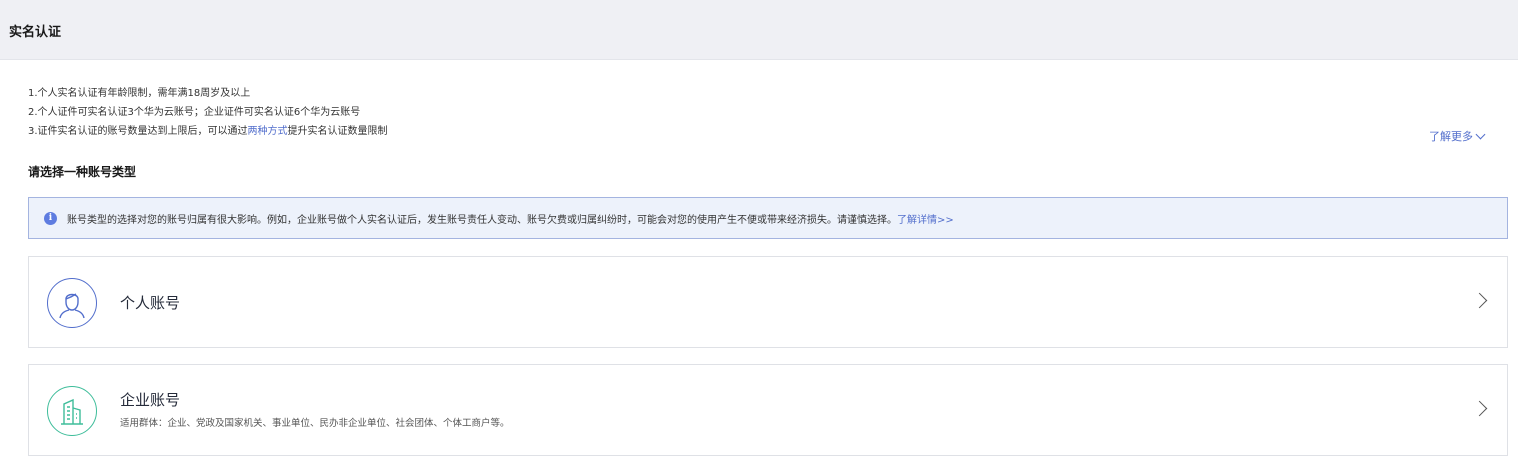 This screenshot has height=465, width=1518. I want to click on info-icon: i, so click(50, 218).